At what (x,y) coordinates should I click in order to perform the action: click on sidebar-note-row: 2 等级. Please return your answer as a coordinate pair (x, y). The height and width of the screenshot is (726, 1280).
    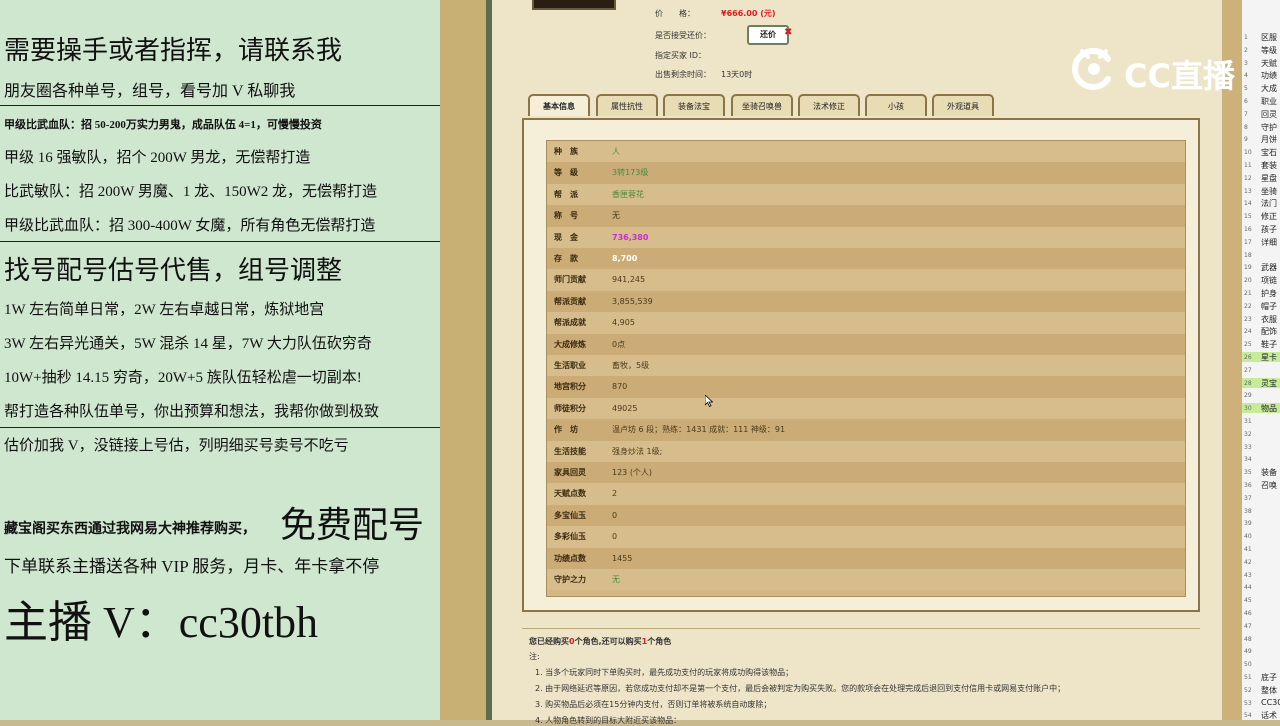
    Looking at the image, I should click on (1261, 50).